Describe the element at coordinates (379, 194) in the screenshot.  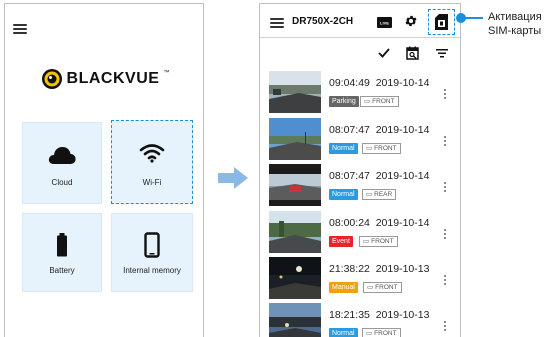
I see `camera-badge: ▭ REAR` at that location.